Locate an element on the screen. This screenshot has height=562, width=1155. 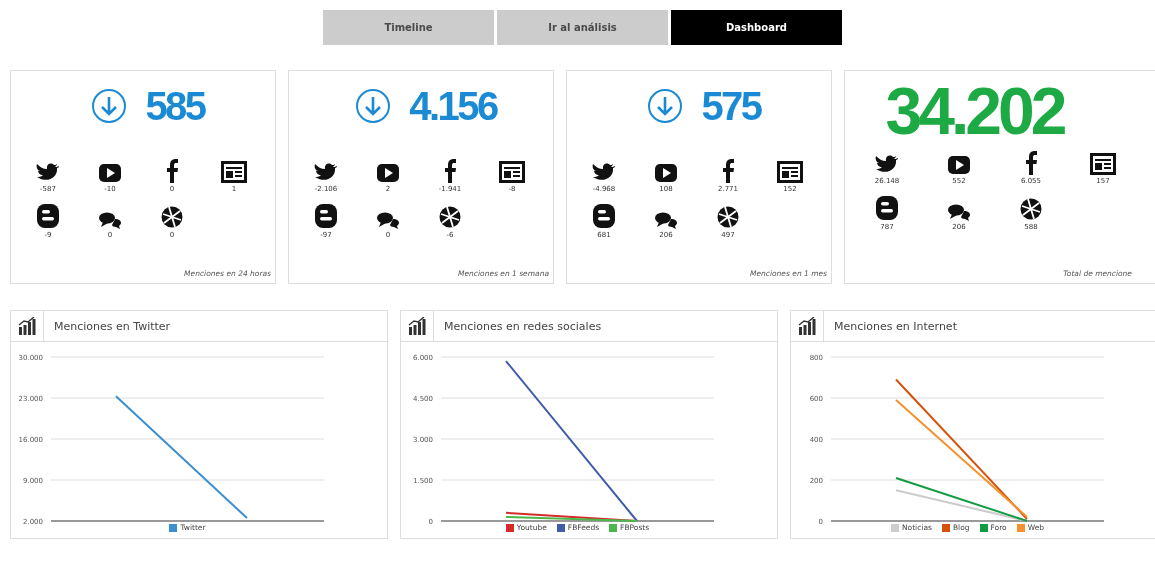
chart-title: Menciones en Internet is located at coordinates (895, 326).